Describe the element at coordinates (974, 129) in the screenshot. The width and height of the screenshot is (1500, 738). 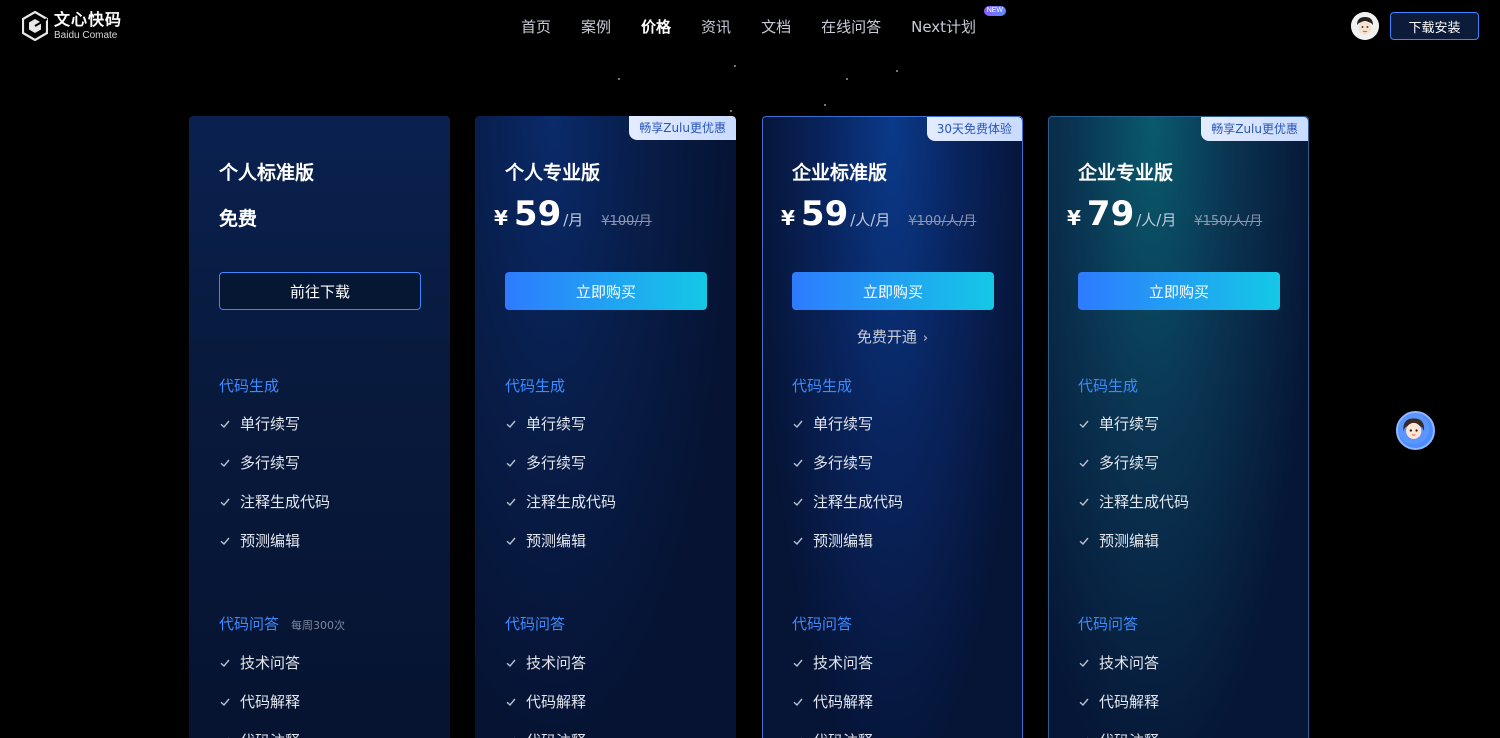
I see `promo-tag: 30天免费体验` at that location.